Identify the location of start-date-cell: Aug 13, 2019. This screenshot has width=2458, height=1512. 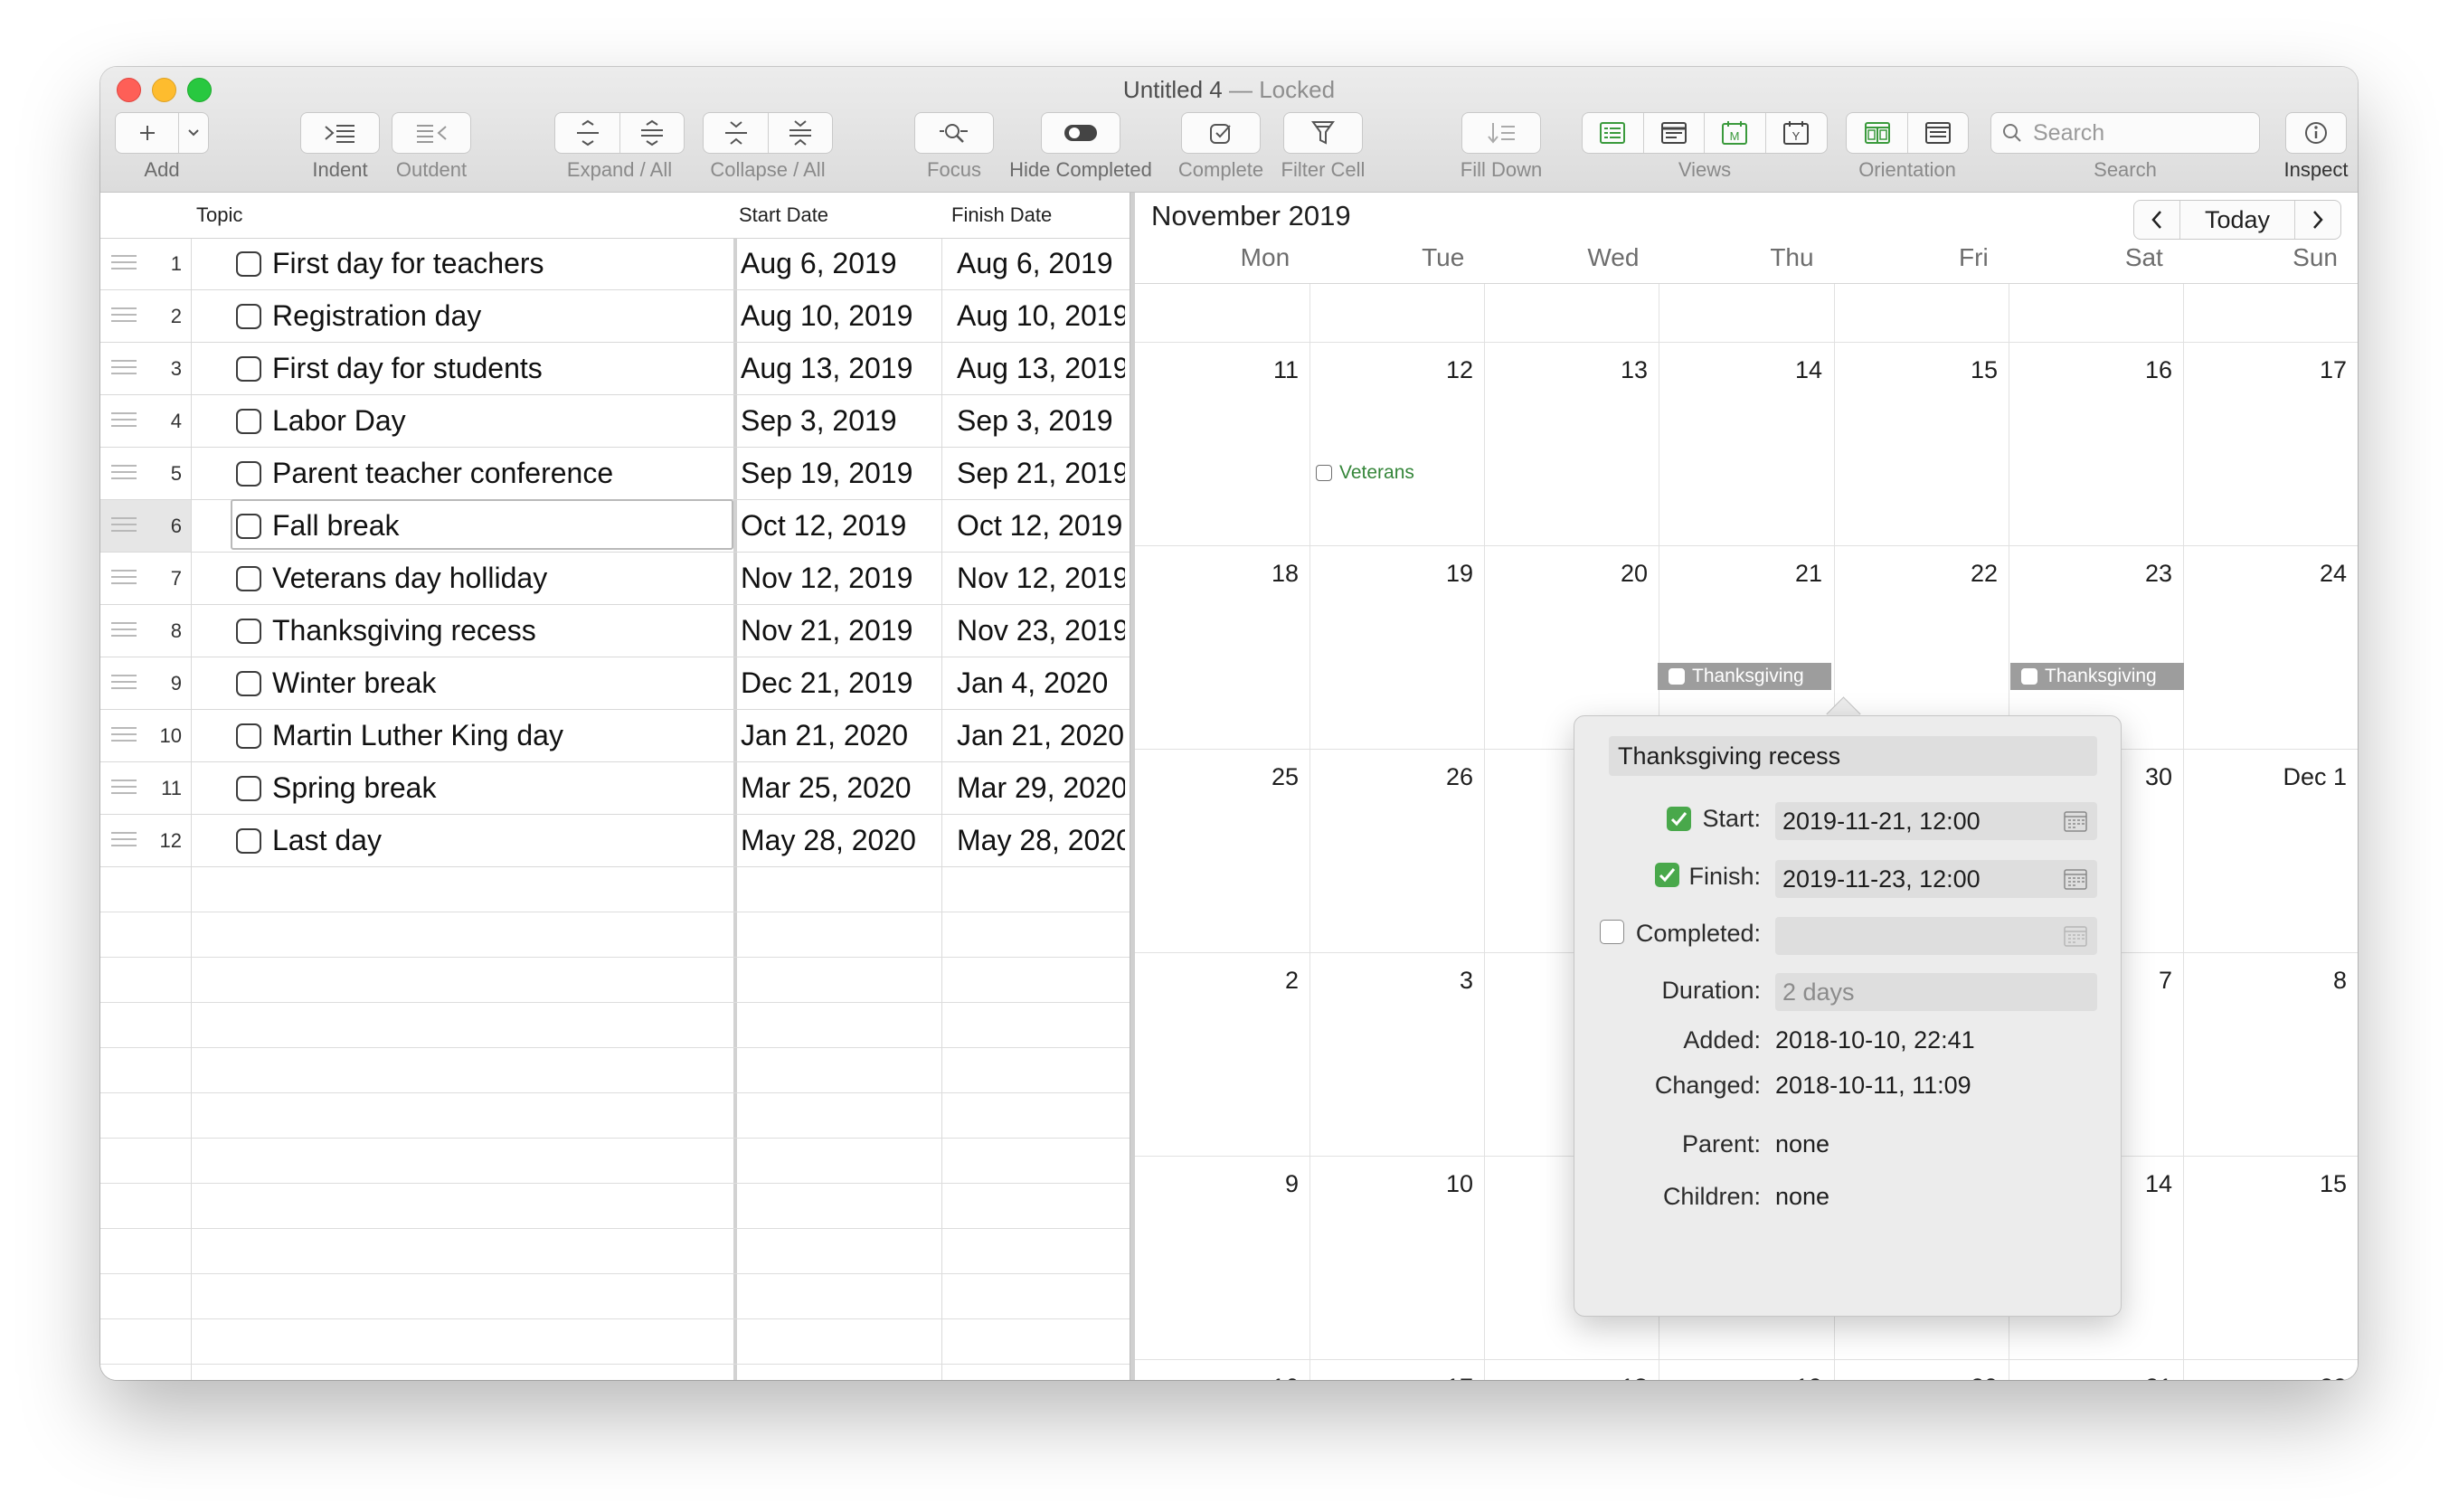
(841, 368).